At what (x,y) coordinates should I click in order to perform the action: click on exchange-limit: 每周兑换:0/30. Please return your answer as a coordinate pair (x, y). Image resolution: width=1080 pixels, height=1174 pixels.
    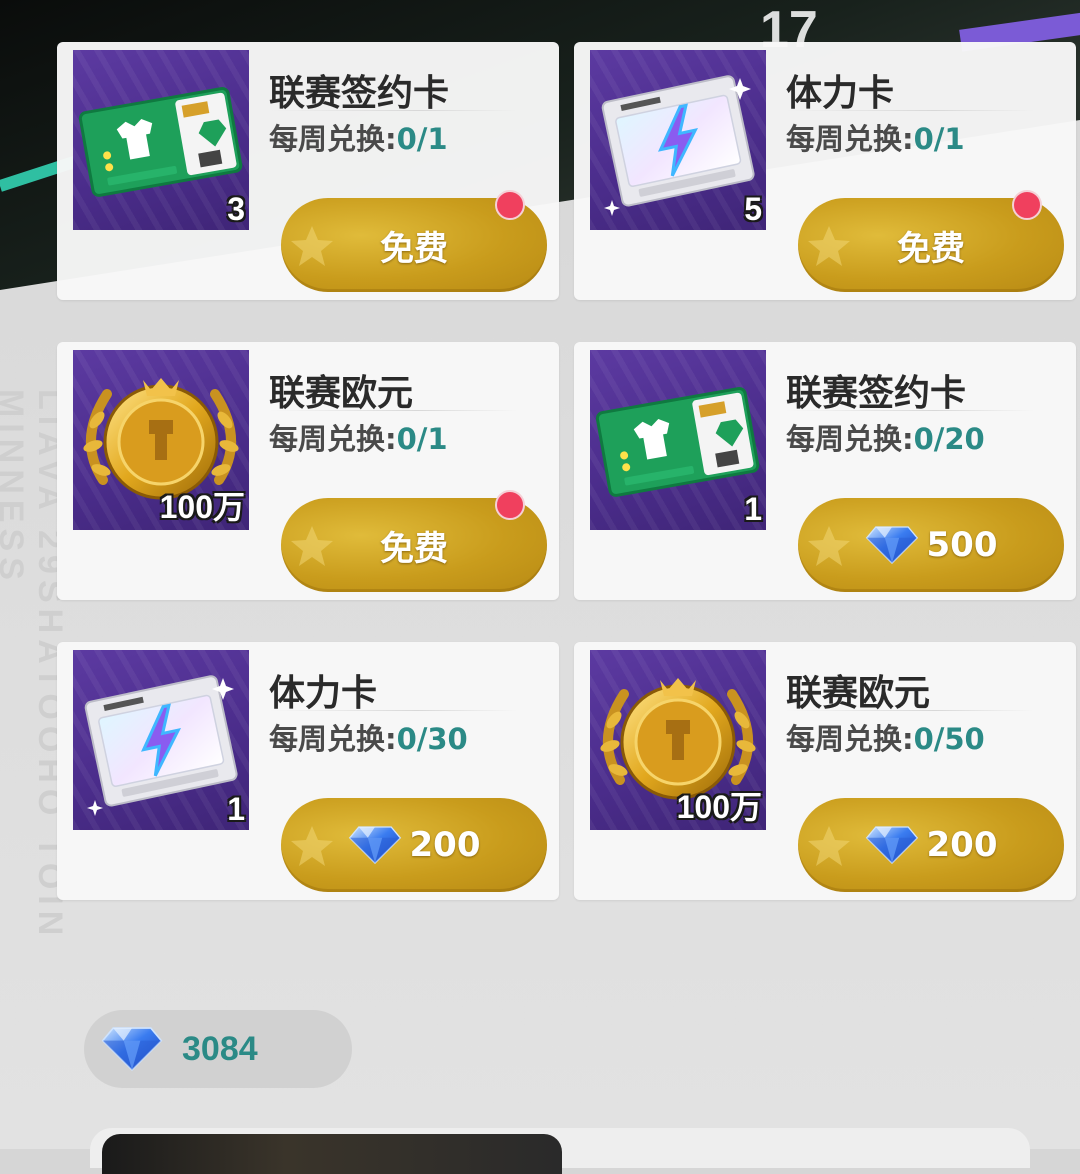
    Looking at the image, I should click on (368, 737).